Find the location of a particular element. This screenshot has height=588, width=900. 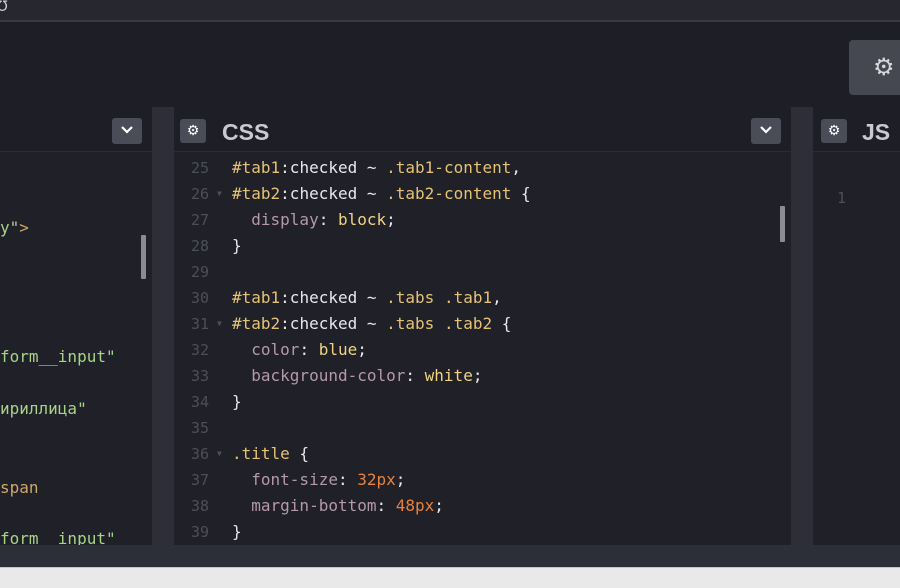

js-panel-title: JS is located at coordinates (876, 132).